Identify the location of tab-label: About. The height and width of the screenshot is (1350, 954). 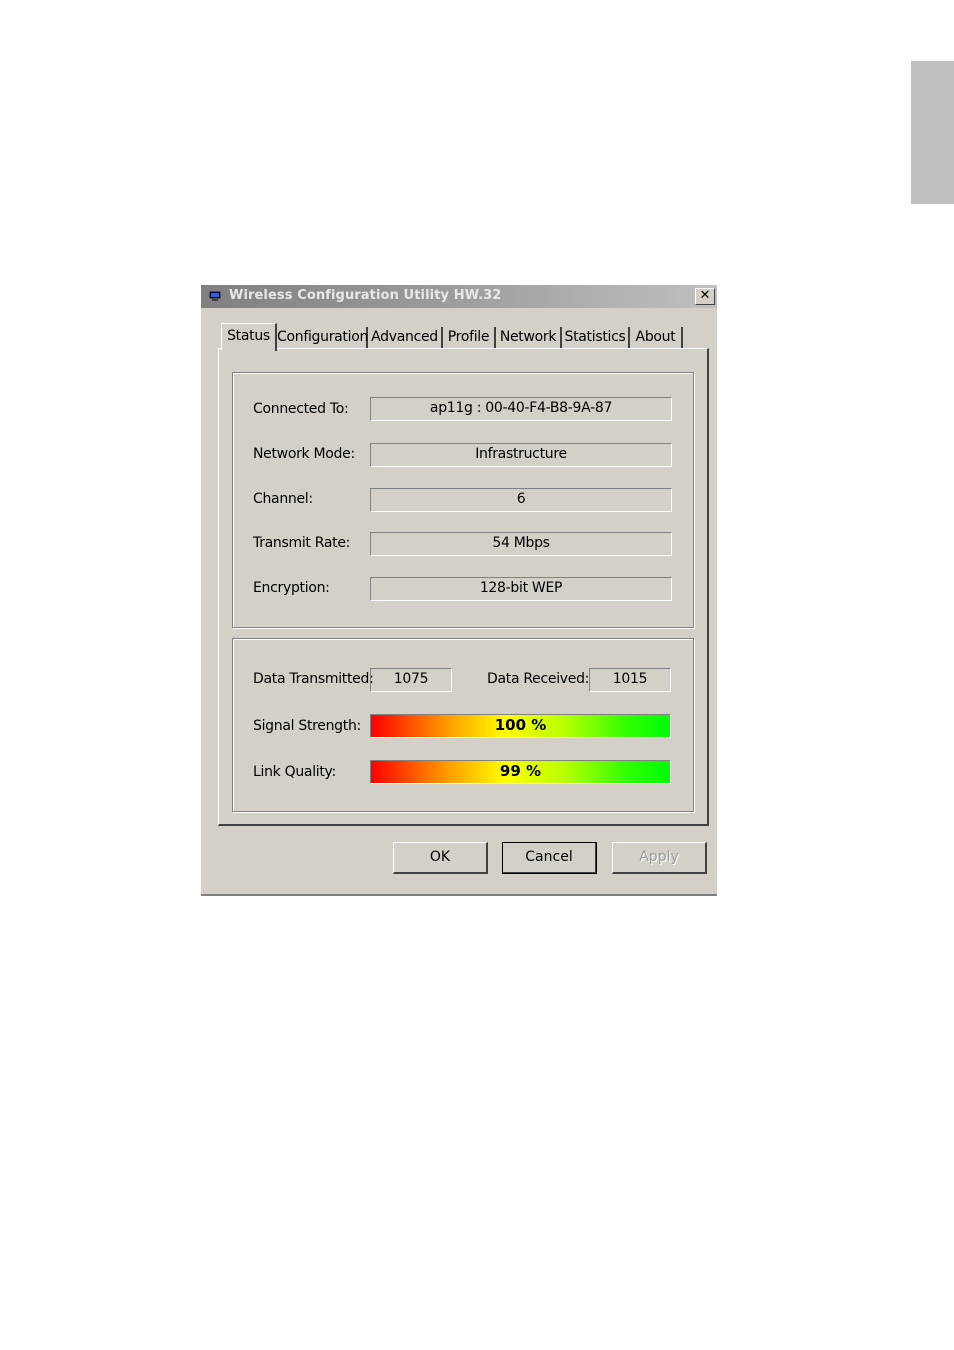
(655, 337).